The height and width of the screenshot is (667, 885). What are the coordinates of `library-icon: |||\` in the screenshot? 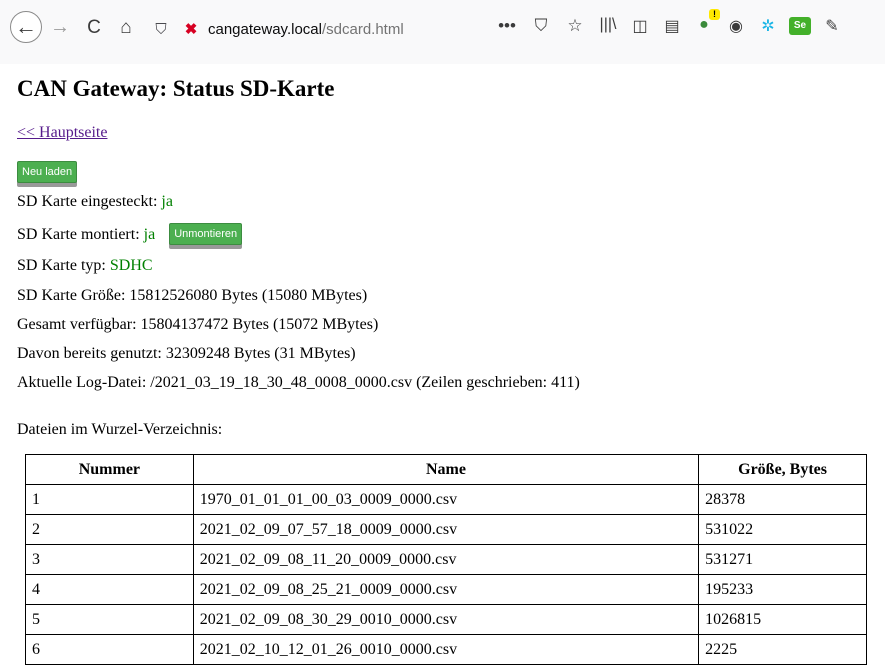 It's located at (608, 26).